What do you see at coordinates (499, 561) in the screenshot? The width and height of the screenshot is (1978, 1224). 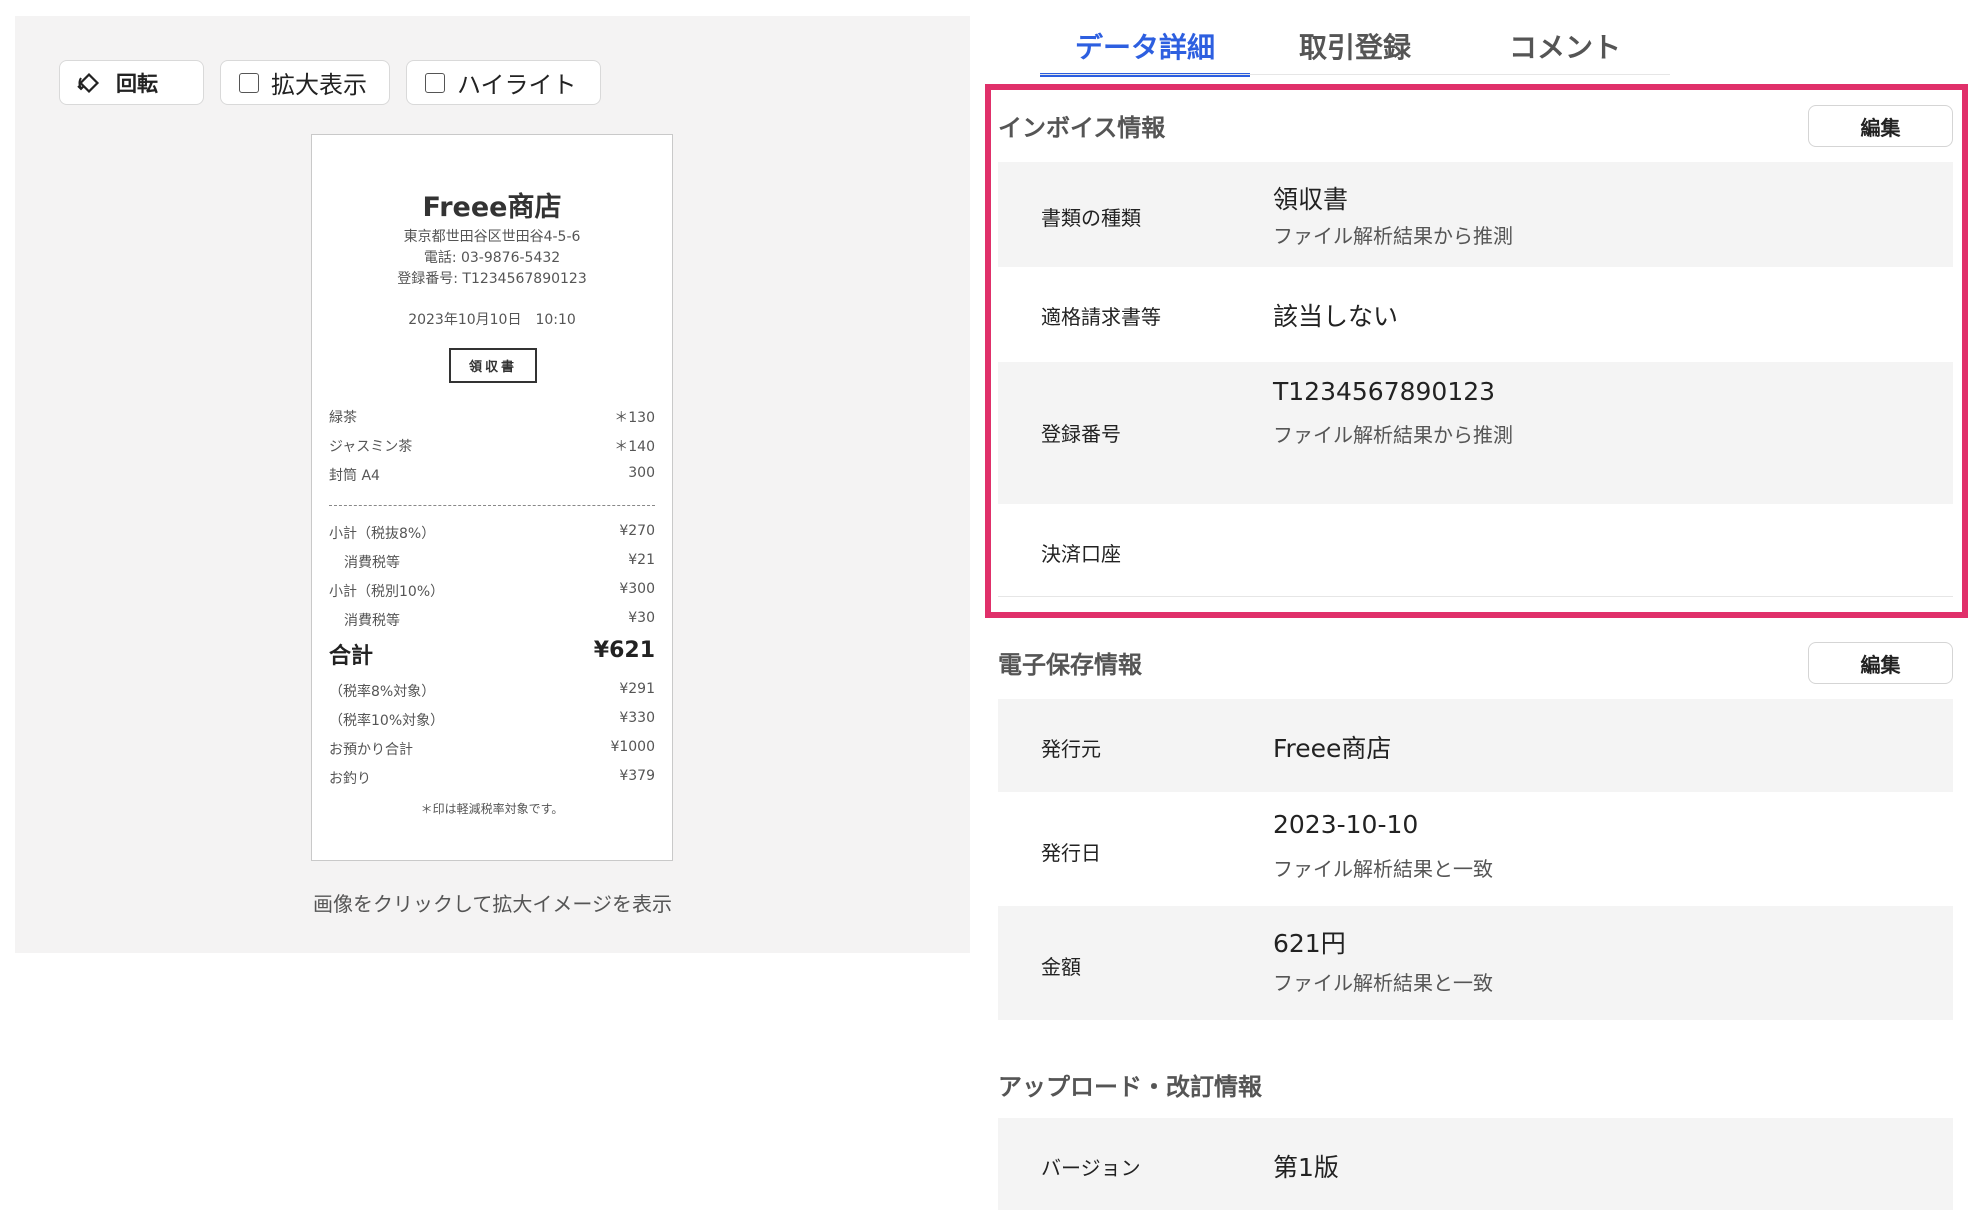 I see `receipt-summary-row: 消費税等 ¥21` at bounding box center [499, 561].